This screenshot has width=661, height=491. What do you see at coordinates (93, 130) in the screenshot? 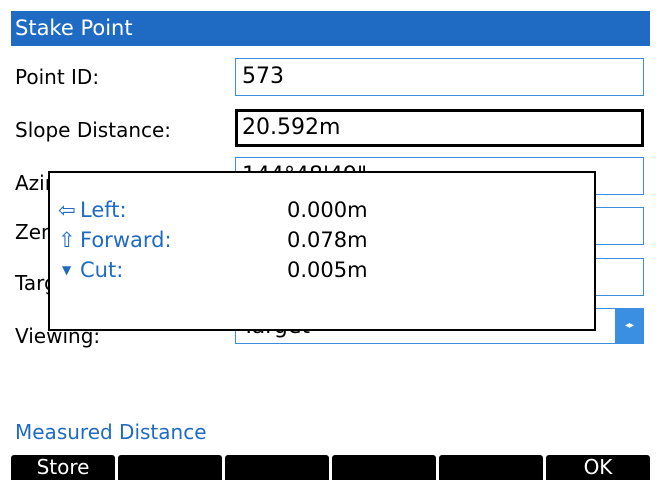
I see `slope-distance-label: Slope Distance:` at bounding box center [93, 130].